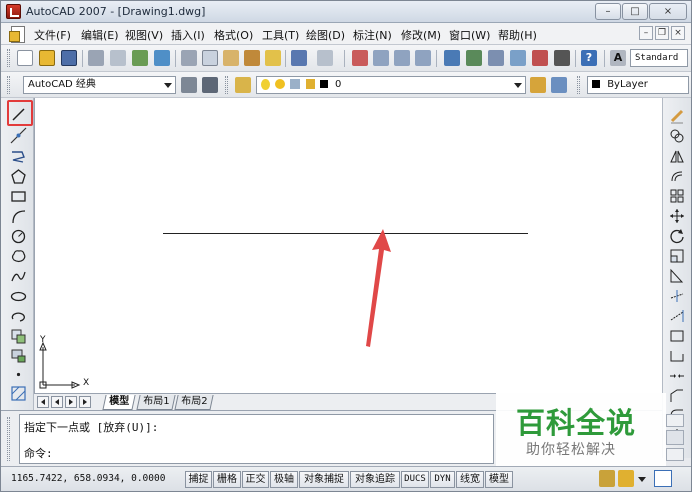  Describe the element at coordinates (677, 196) in the screenshot. I see `array-icon` at that location.